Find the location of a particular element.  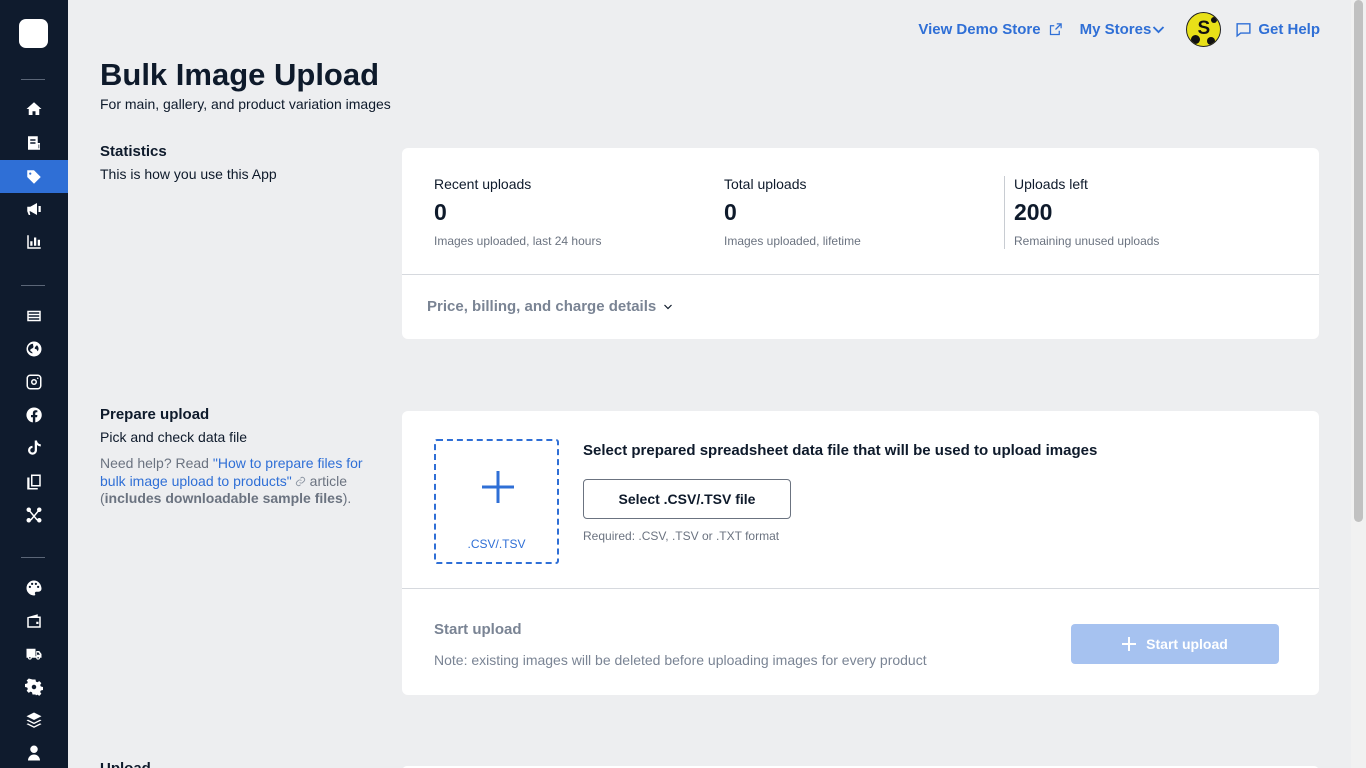

palette-icon is located at coordinates (34, 587).